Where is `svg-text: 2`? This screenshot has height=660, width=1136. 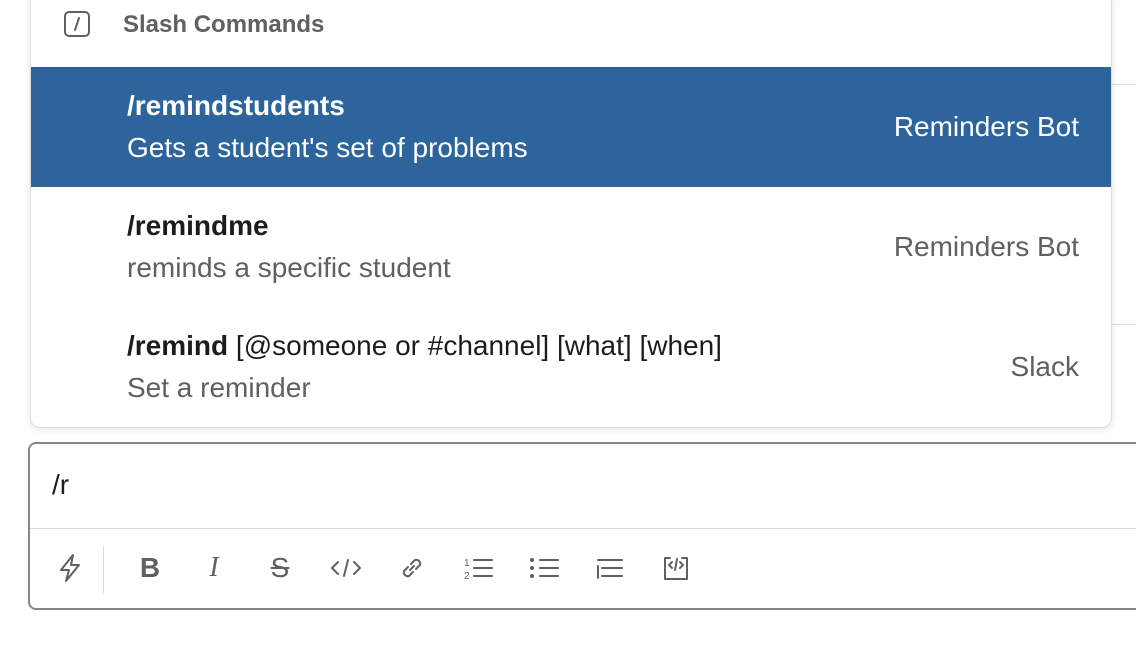 svg-text: 2 is located at coordinates (467, 576).